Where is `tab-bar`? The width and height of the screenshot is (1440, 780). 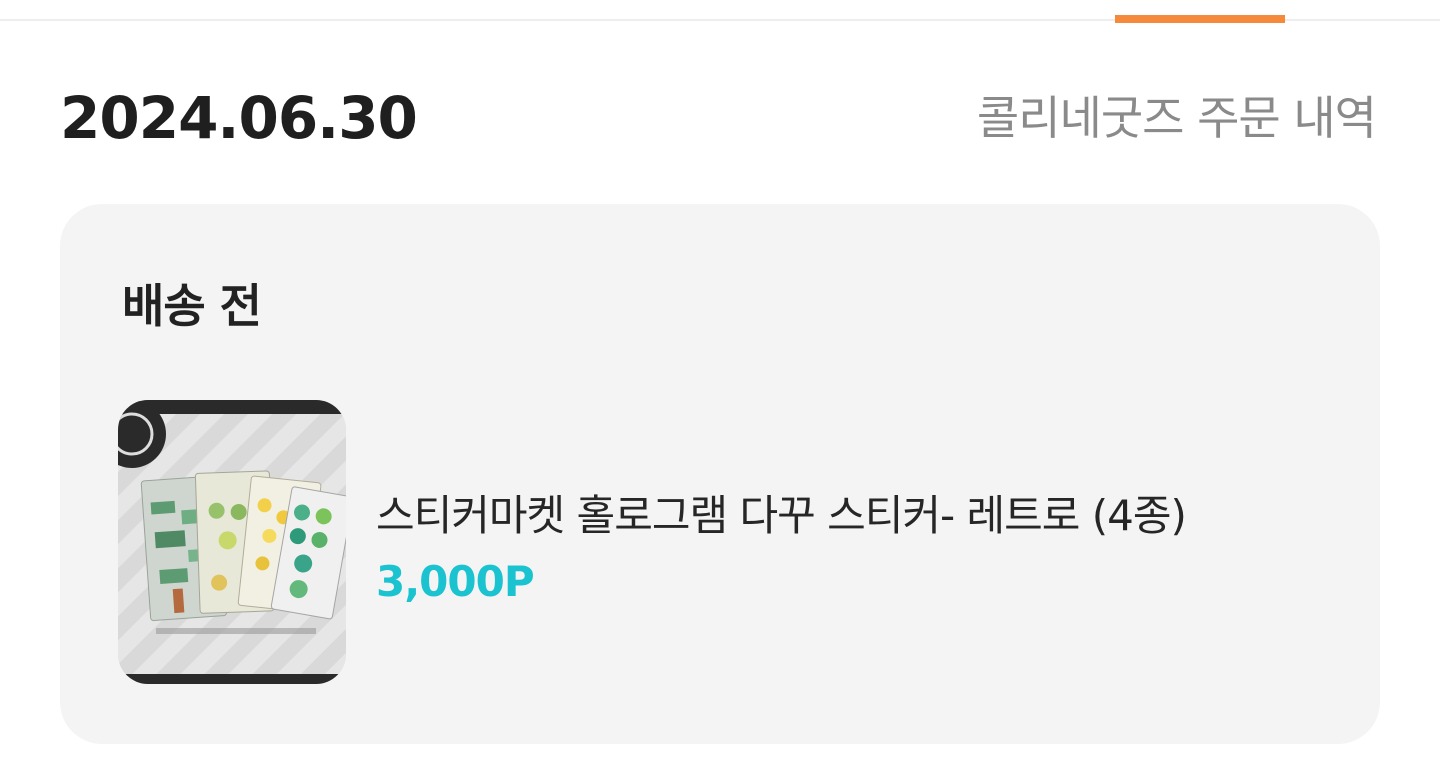 tab-bar is located at coordinates (720, 12).